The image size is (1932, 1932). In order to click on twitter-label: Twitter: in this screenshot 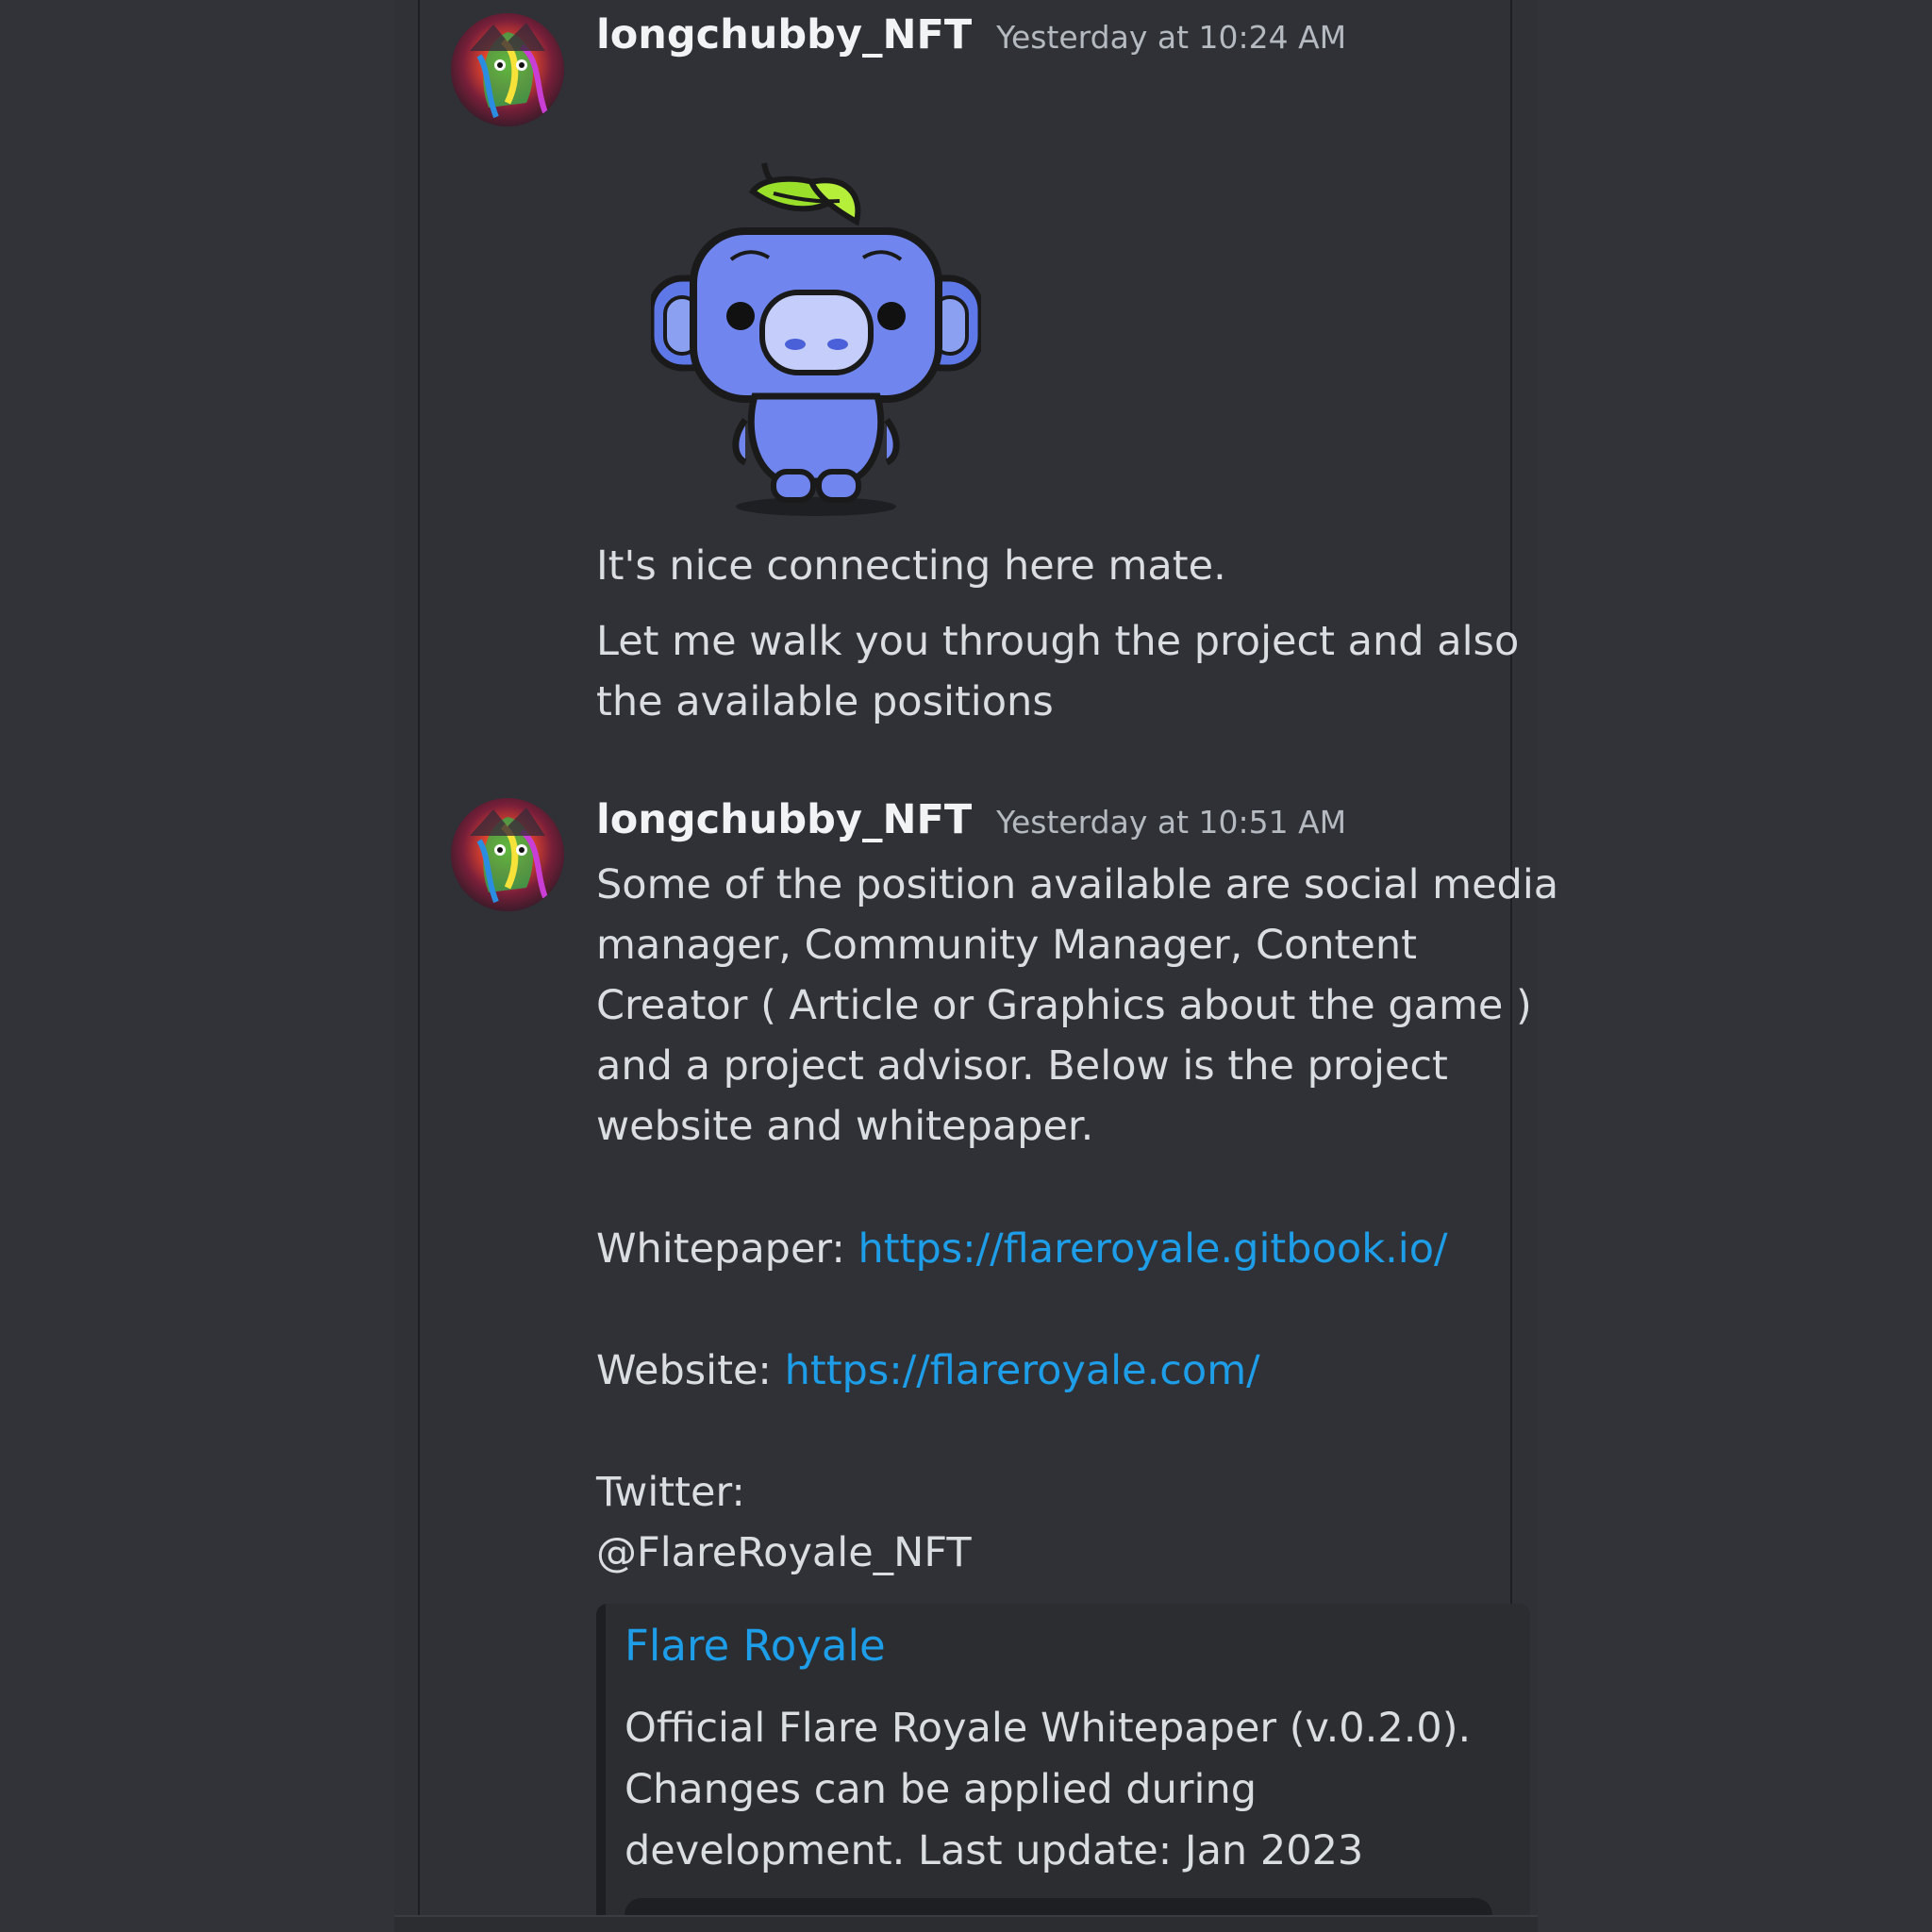, I will do `click(670, 1493)`.